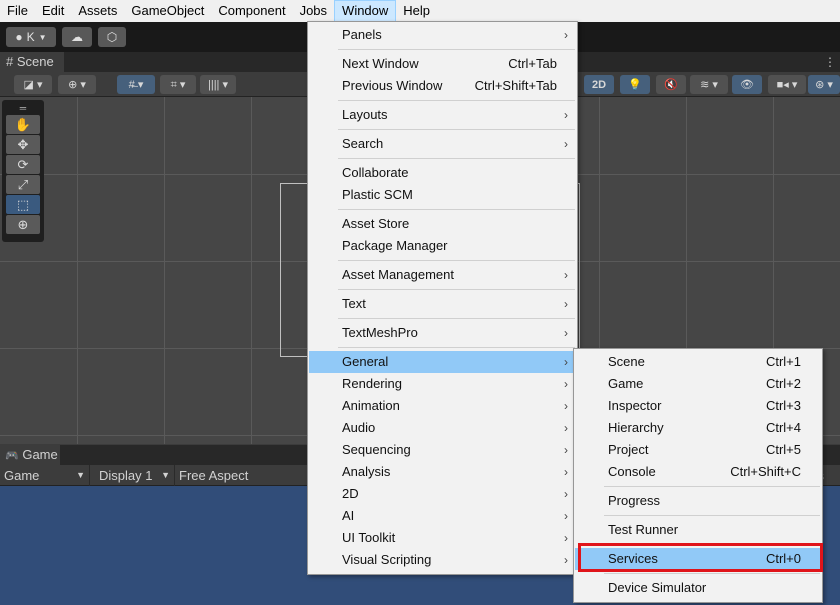 The height and width of the screenshot is (605, 840). I want to click on window-menu-item-textmeshpro: TextMeshPro ›, so click(442, 333).